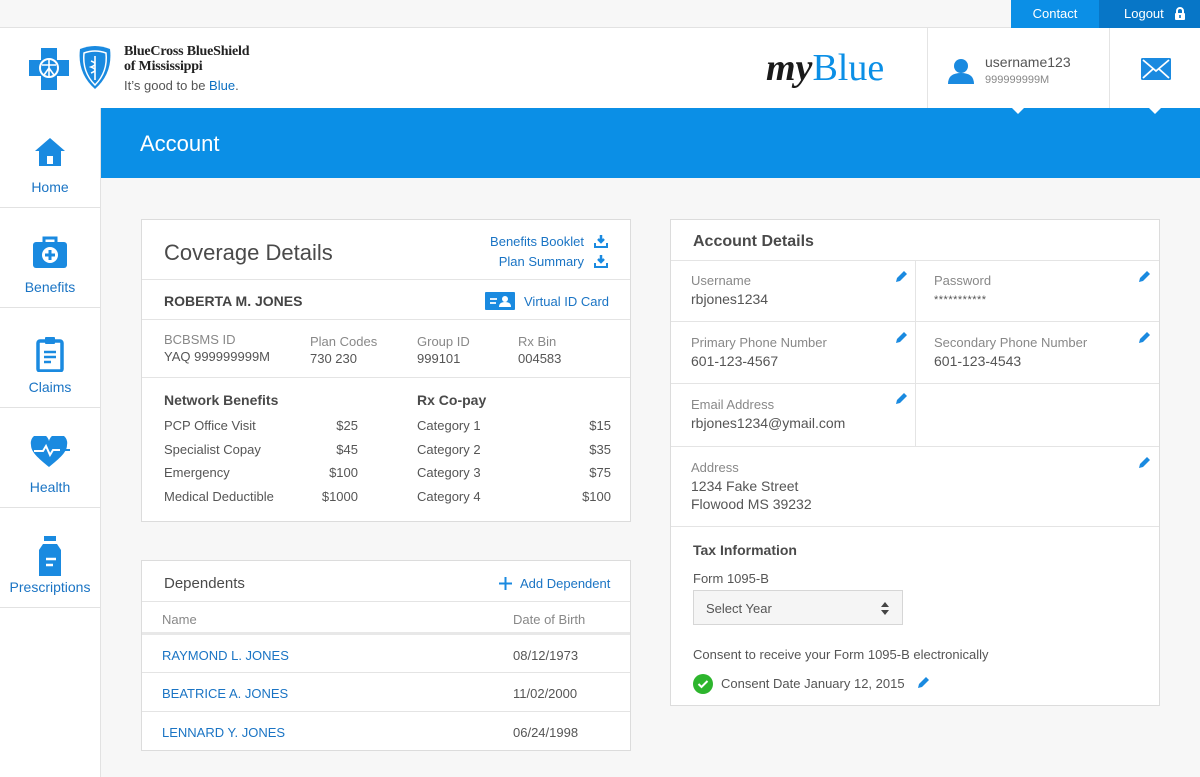  What do you see at coordinates (347, 449) in the screenshot?
I see `benefit-value: $45` at bounding box center [347, 449].